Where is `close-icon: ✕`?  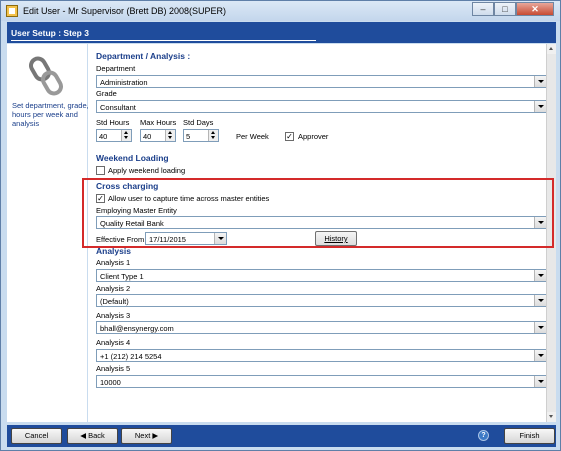 close-icon: ✕ is located at coordinates (535, 9).